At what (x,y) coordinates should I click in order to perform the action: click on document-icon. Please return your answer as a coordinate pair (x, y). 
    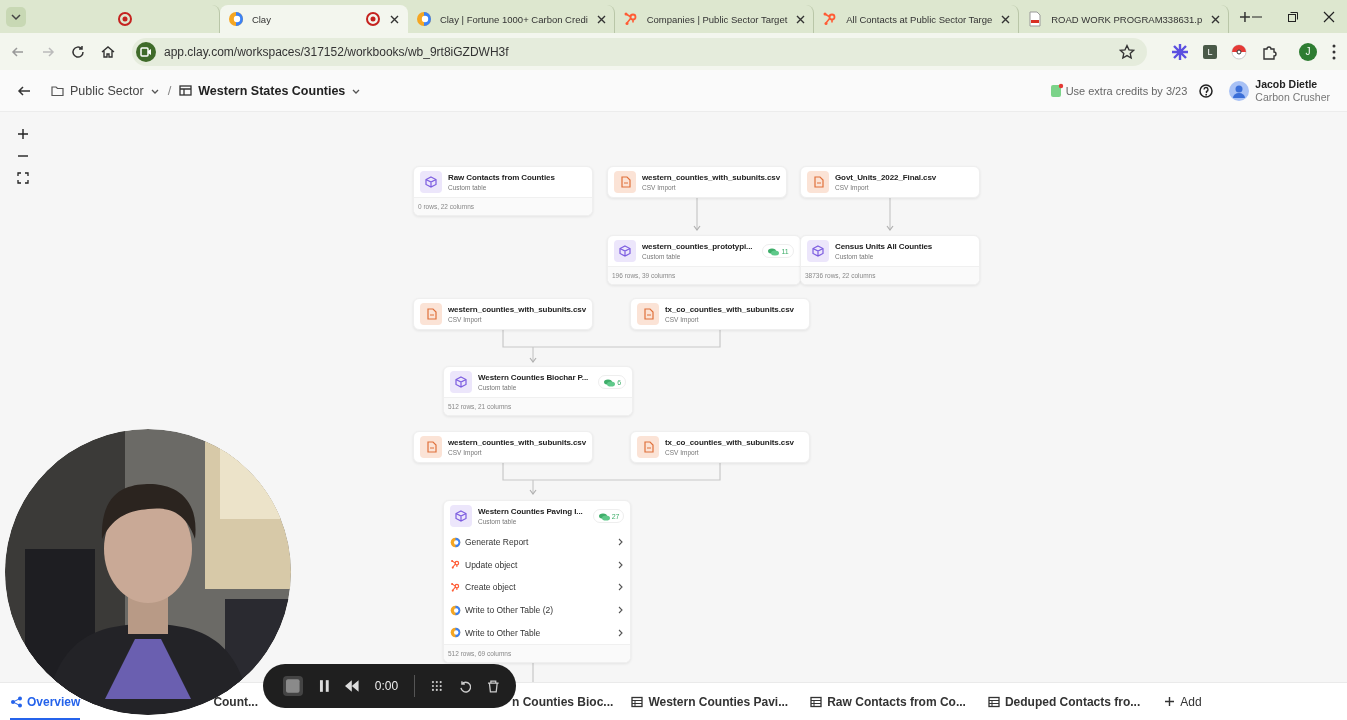
    Looking at the image, I should click on (1035, 19).